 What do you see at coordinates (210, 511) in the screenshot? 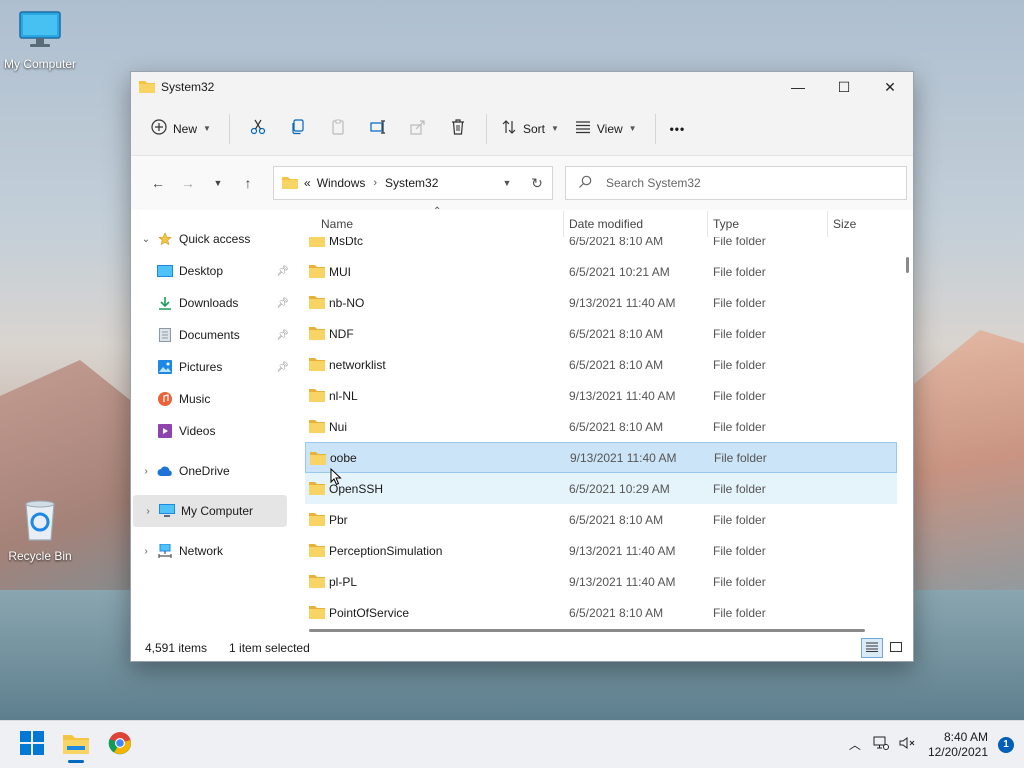
I see `sidebar-item-my-computer: › My Computer` at bounding box center [210, 511].